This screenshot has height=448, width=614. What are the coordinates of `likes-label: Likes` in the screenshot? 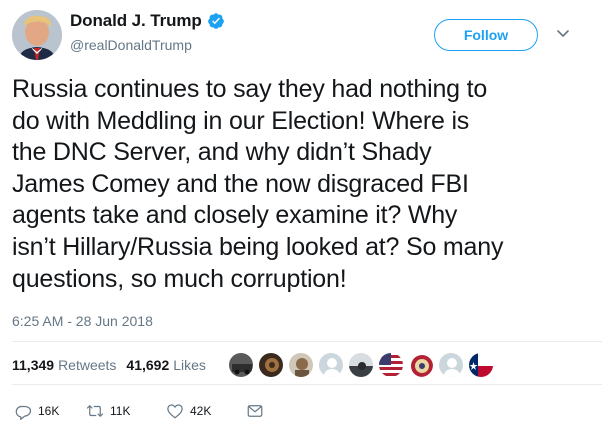 It's located at (189, 365).